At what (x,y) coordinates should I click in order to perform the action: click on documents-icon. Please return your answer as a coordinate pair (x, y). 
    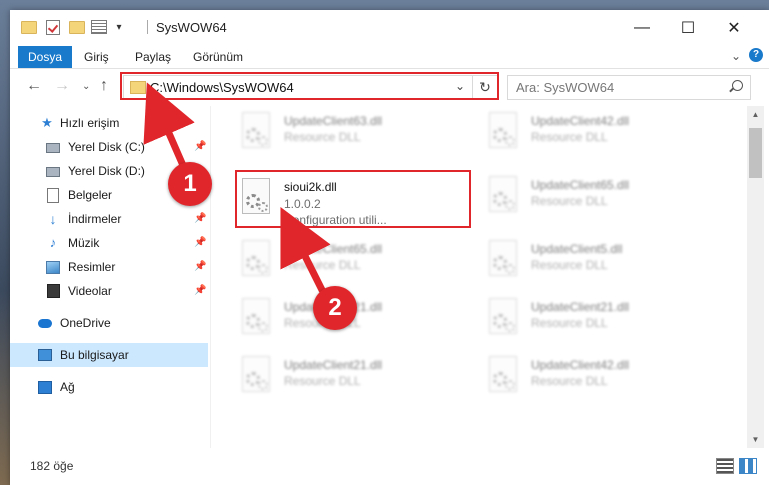
    Looking at the image, I should click on (53, 195).